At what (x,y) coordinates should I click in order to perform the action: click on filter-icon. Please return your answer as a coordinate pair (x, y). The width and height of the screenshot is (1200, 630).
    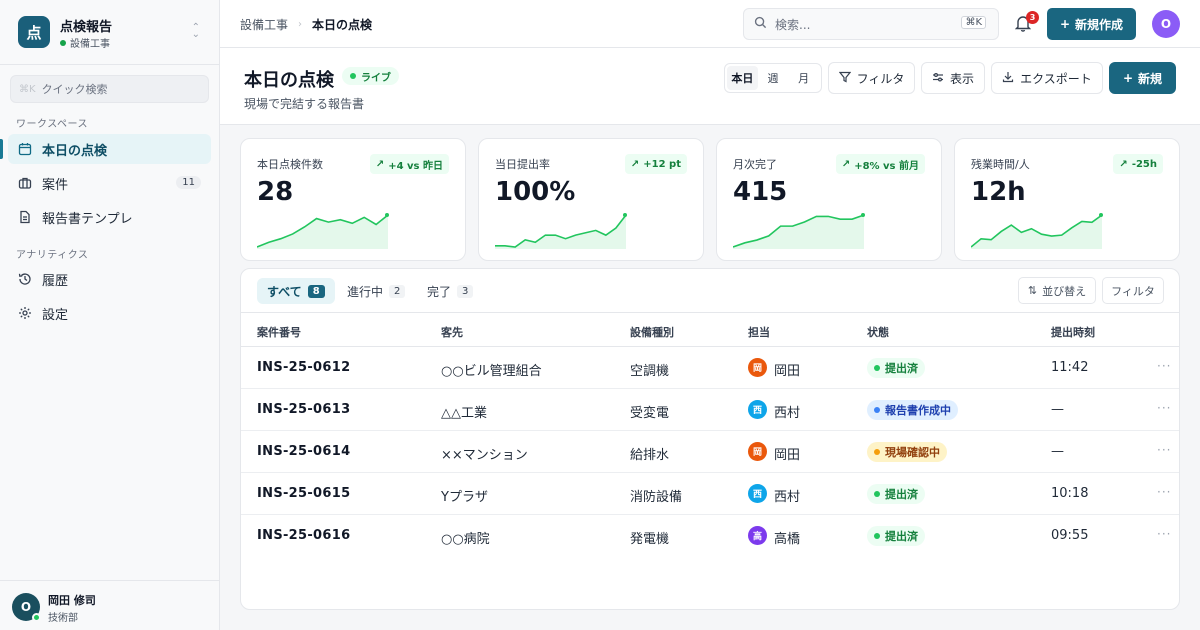
    Looking at the image, I should click on (844, 78).